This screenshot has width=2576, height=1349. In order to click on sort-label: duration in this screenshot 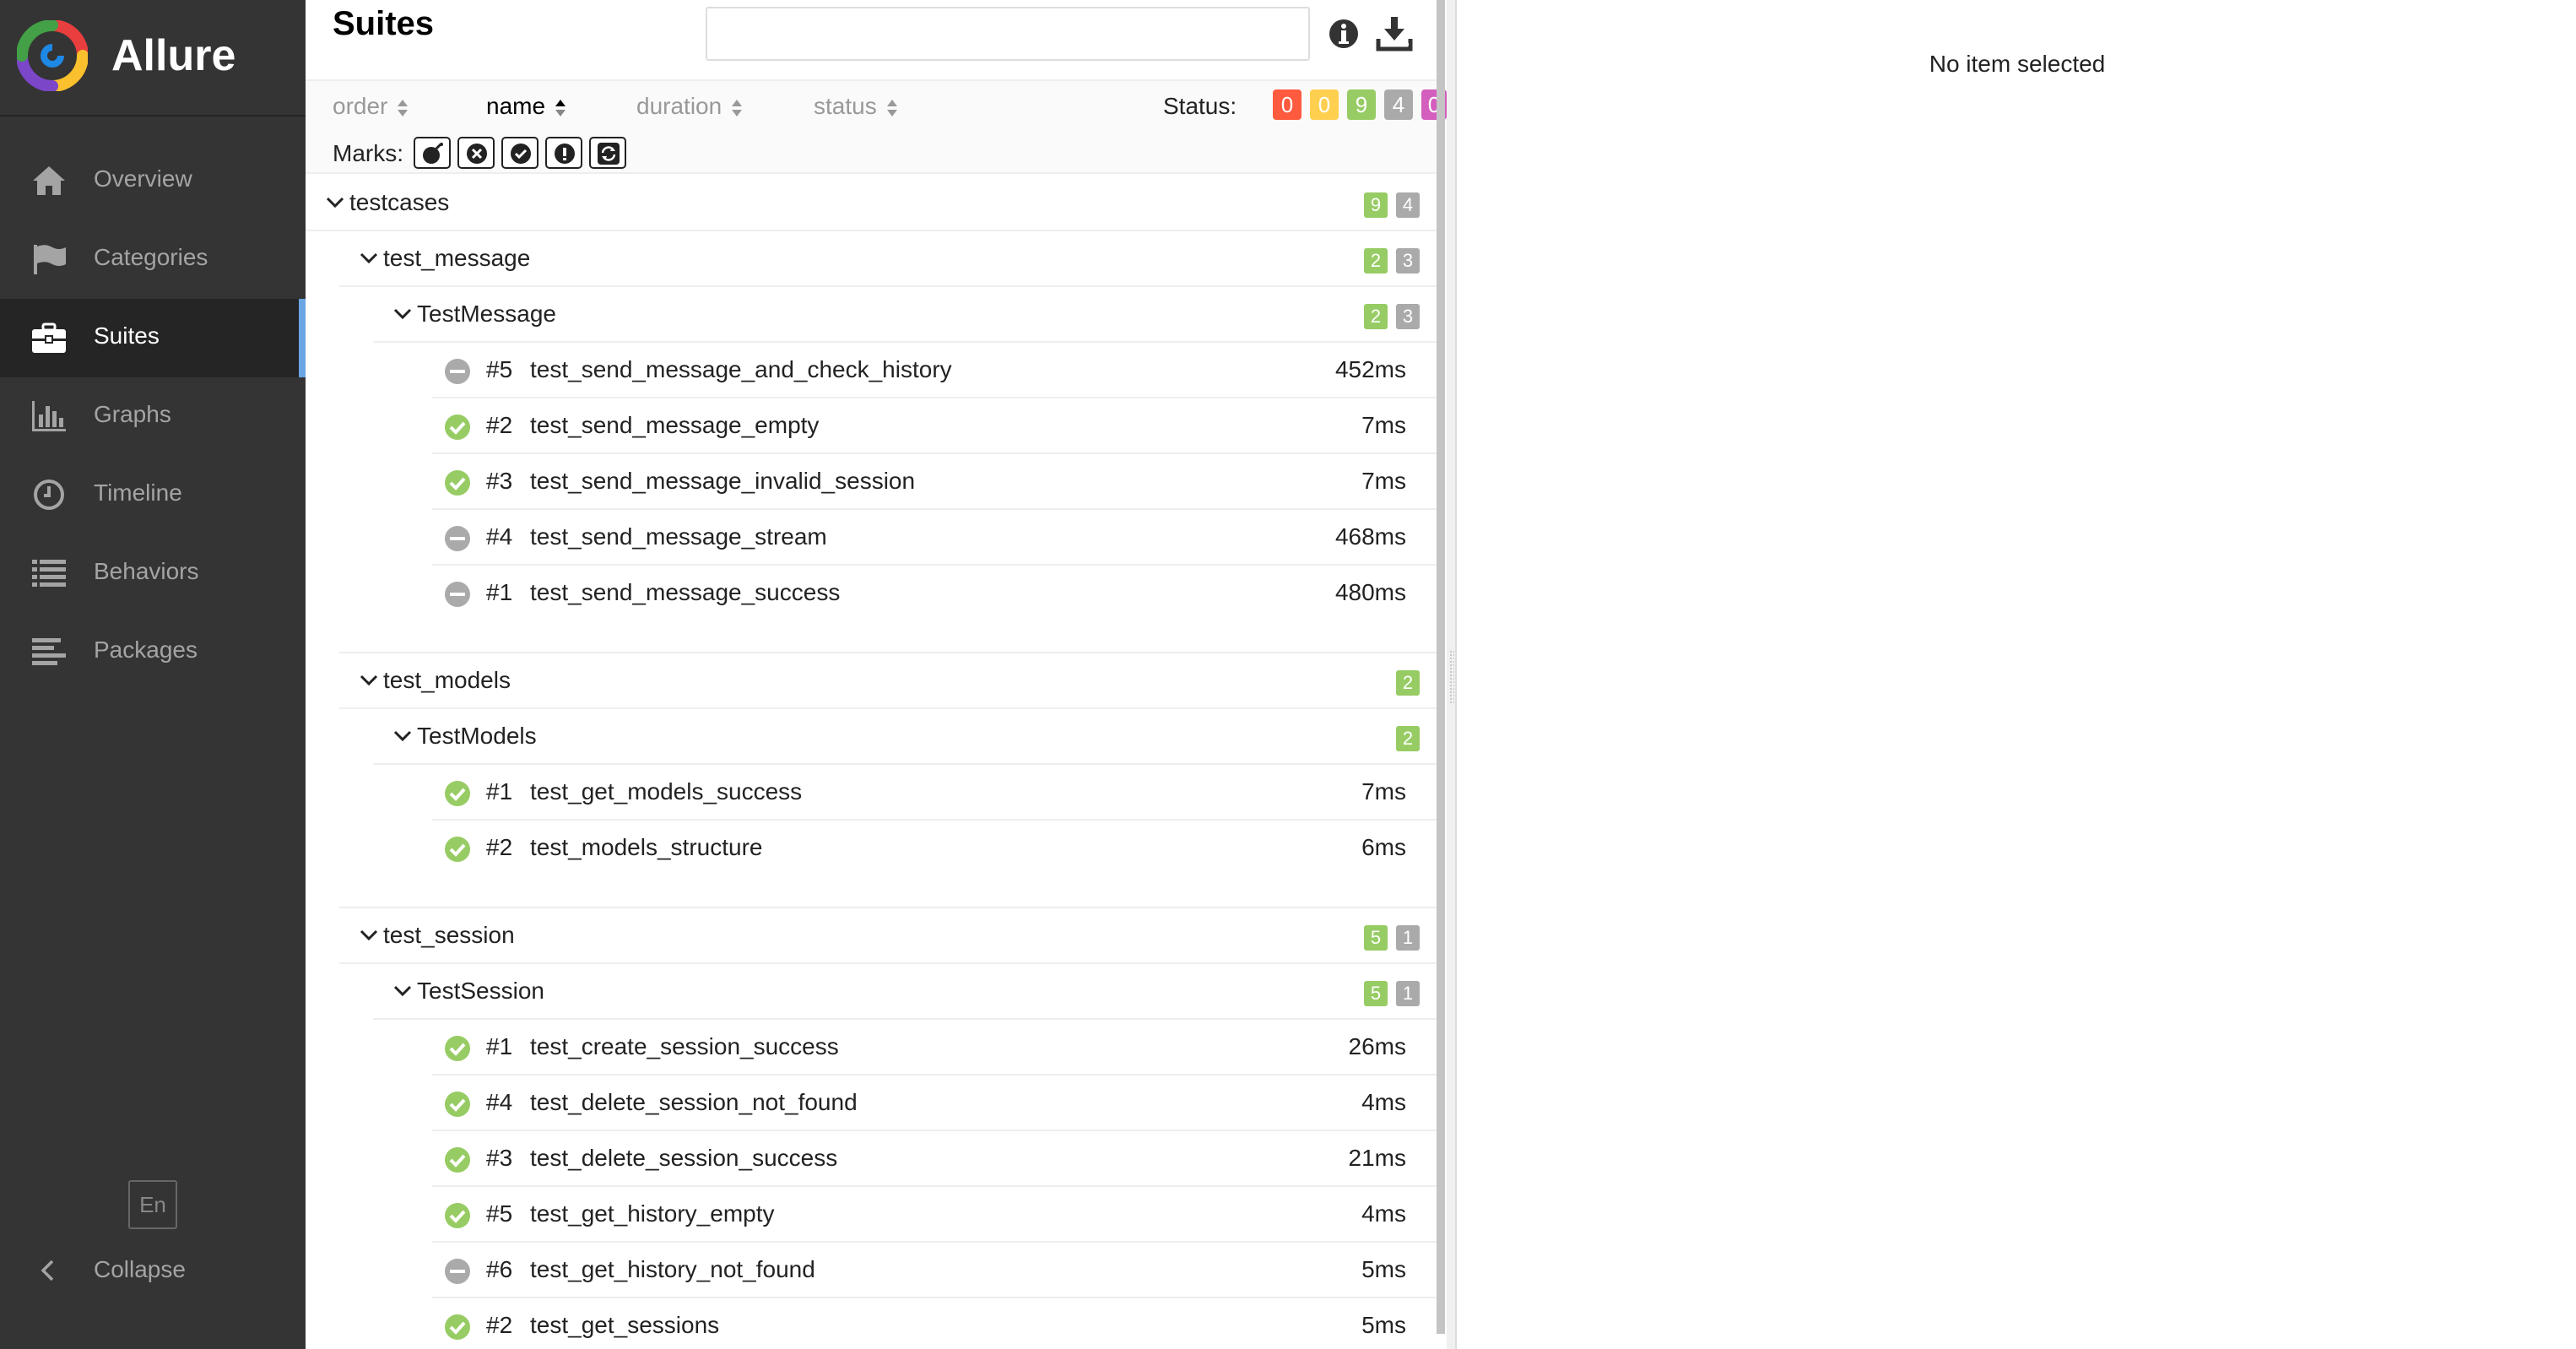, I will do `click(679, 106)`.